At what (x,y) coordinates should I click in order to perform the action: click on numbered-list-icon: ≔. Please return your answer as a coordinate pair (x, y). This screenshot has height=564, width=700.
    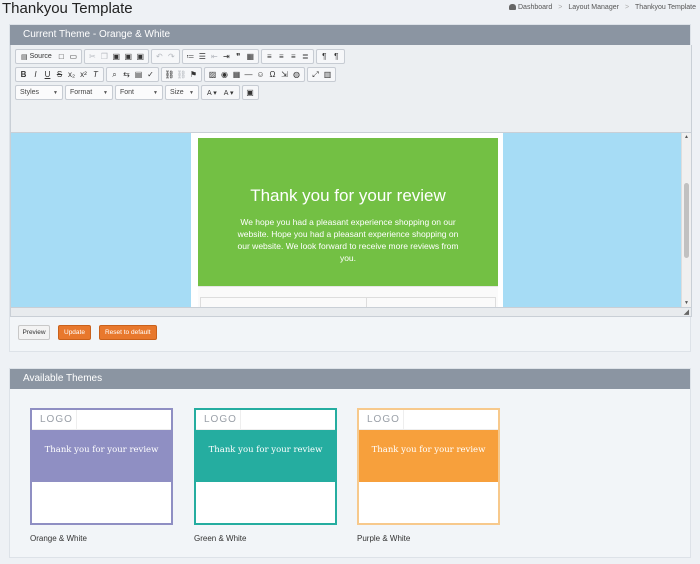
    Looking at the image, I should click on (190, 56).